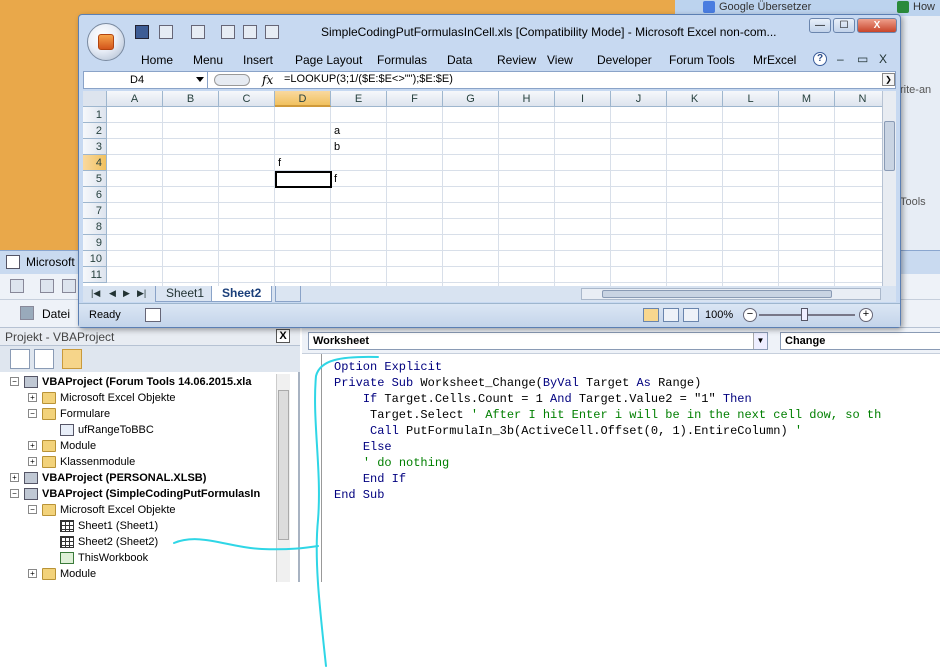  What do you see at coordinates (95, 147) in the screenshot?
I see `row-header-3: 3` at bounding box center [95, 147].